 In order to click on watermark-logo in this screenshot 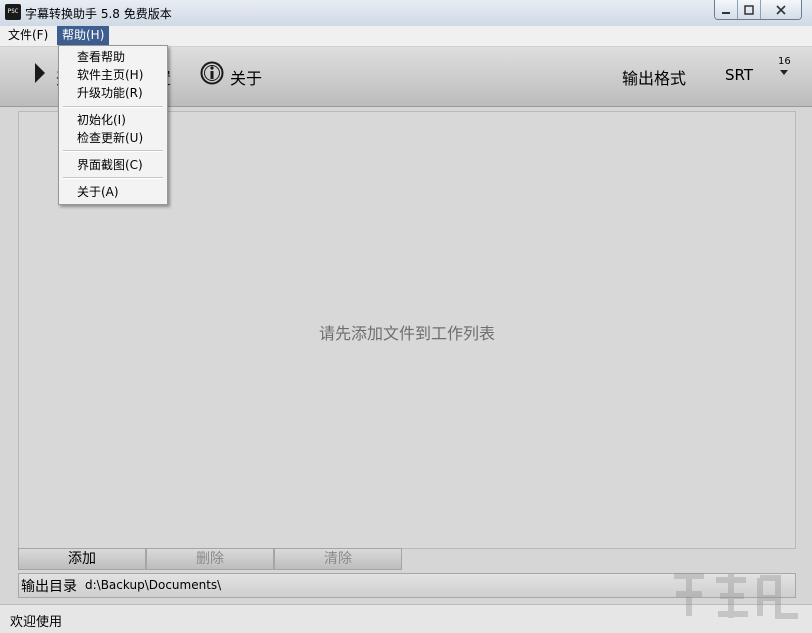, I will do `click(736, 596)`.